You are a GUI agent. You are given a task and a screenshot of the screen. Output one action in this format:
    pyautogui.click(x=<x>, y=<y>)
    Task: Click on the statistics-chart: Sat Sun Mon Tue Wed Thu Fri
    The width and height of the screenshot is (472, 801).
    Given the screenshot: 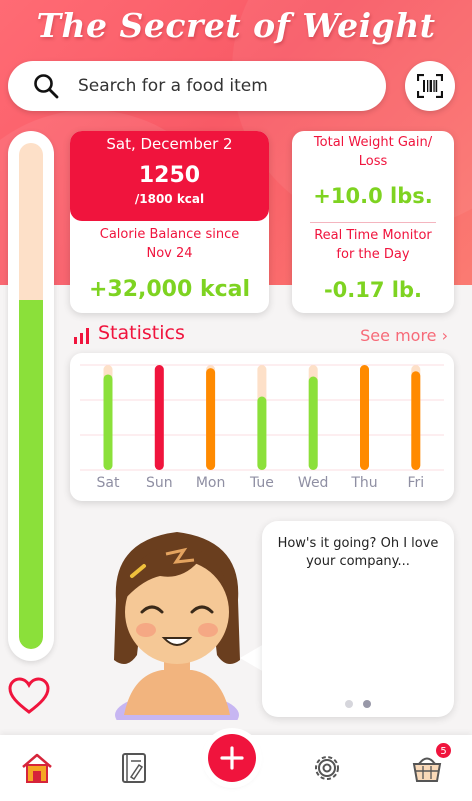 What is the action you would take?
    pyautogui.click(x=262, y=427)
    